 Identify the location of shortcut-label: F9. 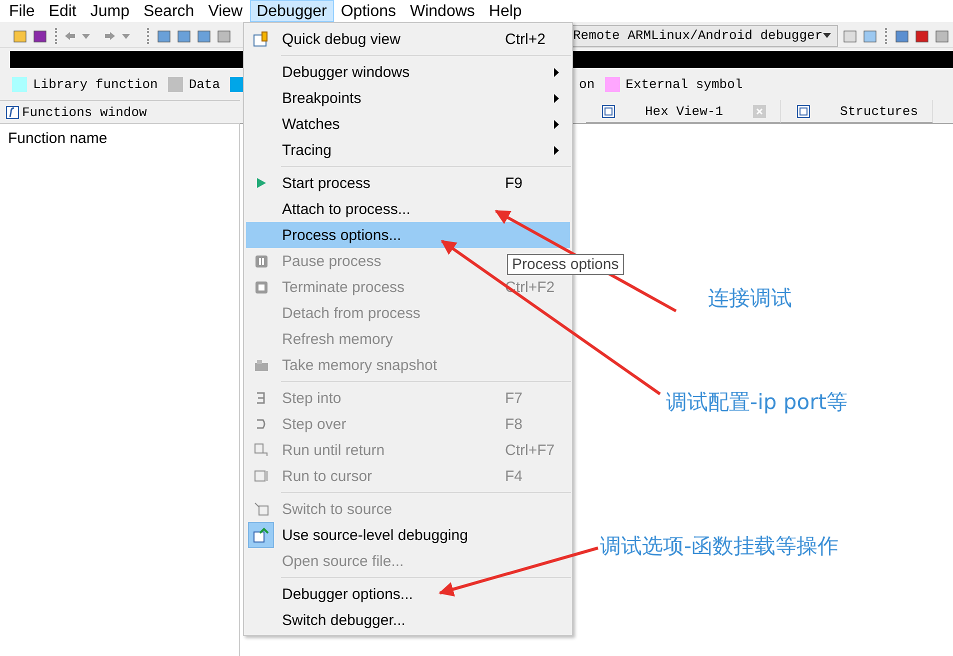
(514, 183).